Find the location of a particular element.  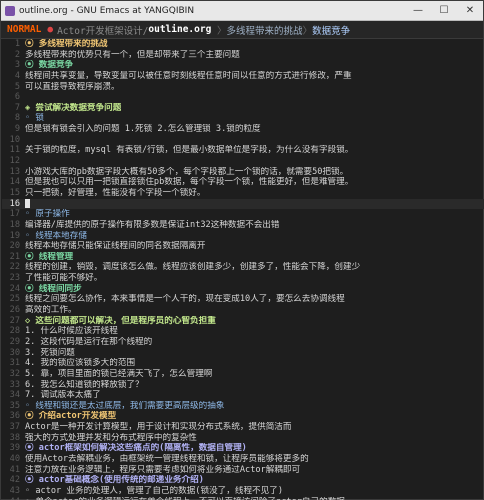

buffer-line: 23 了性能可能不够好。 is located at coordinates (243, 278).